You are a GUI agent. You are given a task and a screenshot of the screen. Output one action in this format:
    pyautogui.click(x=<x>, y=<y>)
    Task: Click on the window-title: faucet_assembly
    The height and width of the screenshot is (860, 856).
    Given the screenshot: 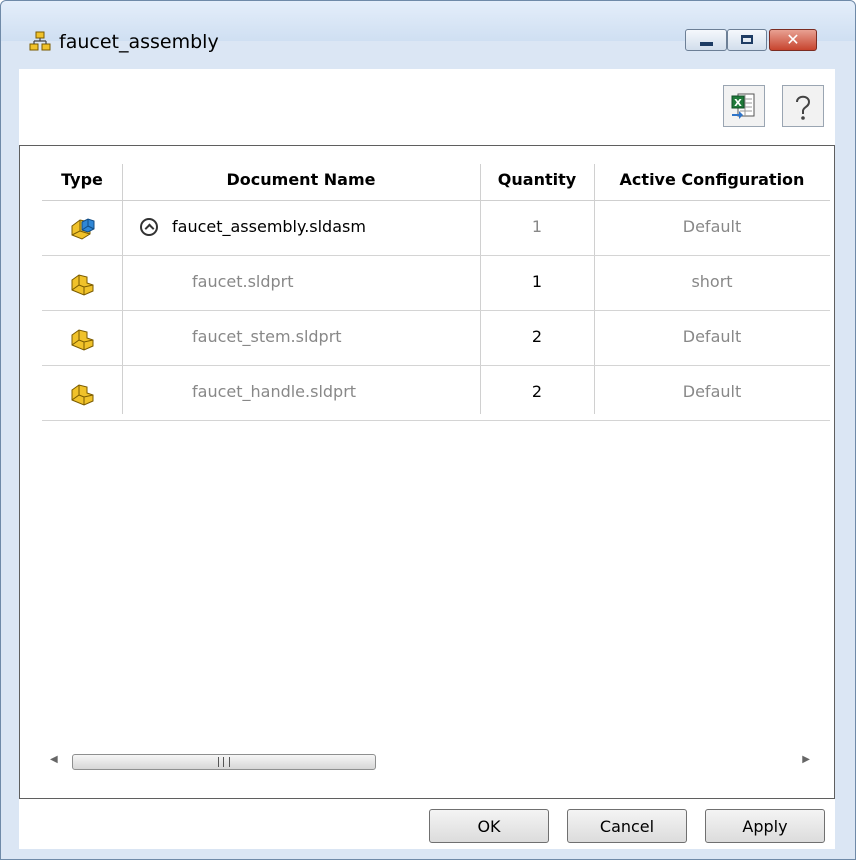 What is the action you would take?
    pyautogui.click(x=139, y=42)
    